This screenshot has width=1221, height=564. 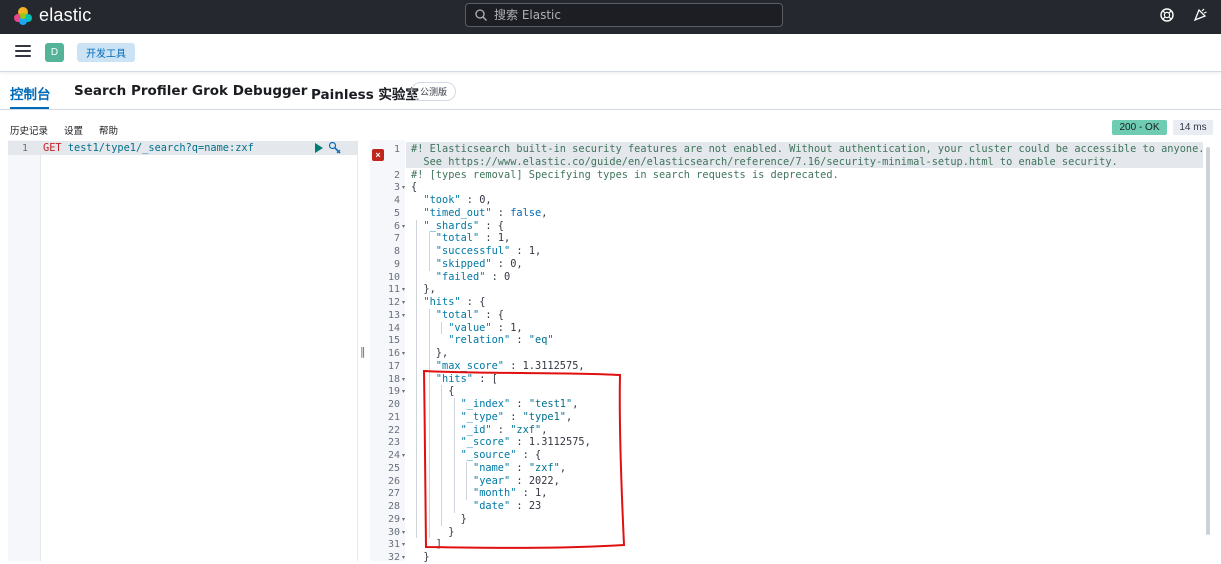 I want to click on response-token: "_source", so click(x=488, y=455).